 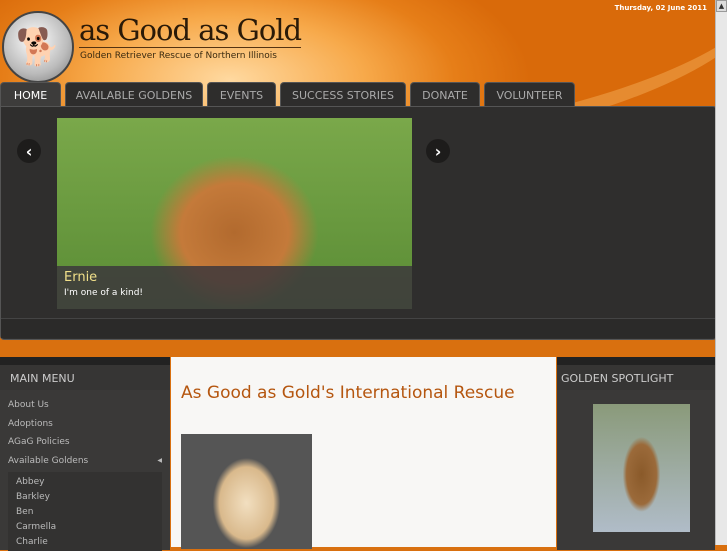 I want to click on caret-left-icon: ◀, so click(x=159, y=461).